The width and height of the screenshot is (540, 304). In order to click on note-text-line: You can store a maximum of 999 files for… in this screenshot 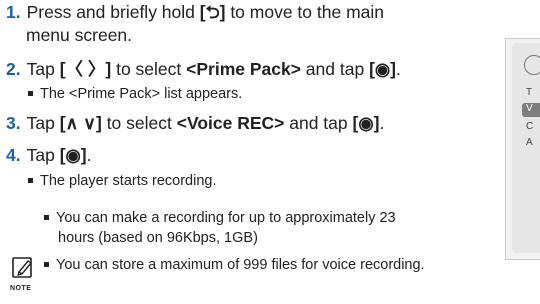, I will do `click(240, 265)`.